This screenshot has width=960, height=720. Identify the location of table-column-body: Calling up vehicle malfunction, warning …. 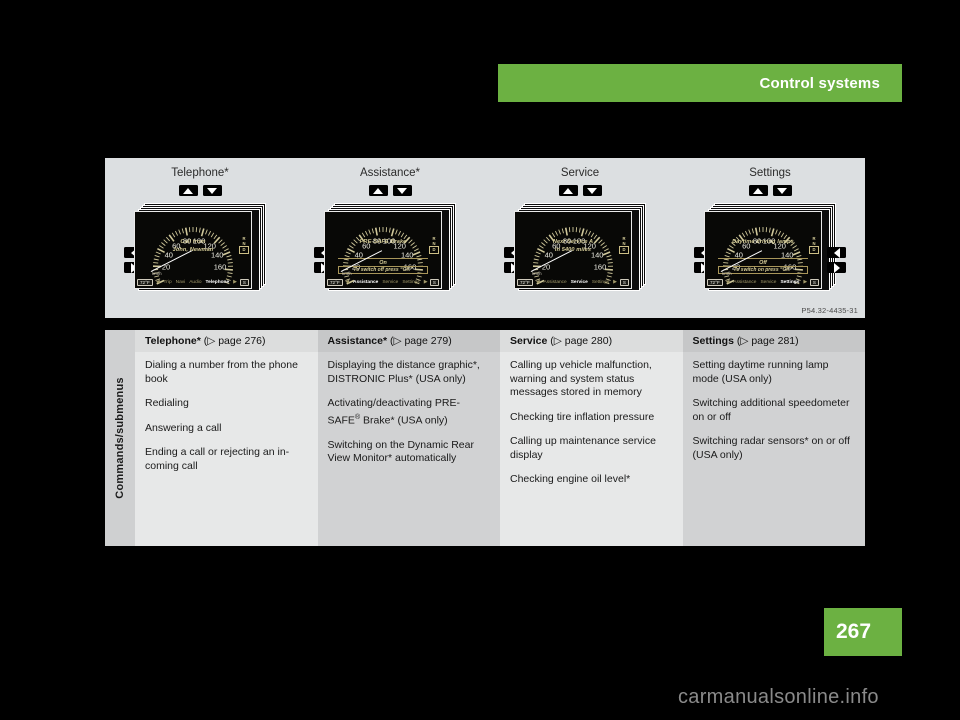
(591, 449).